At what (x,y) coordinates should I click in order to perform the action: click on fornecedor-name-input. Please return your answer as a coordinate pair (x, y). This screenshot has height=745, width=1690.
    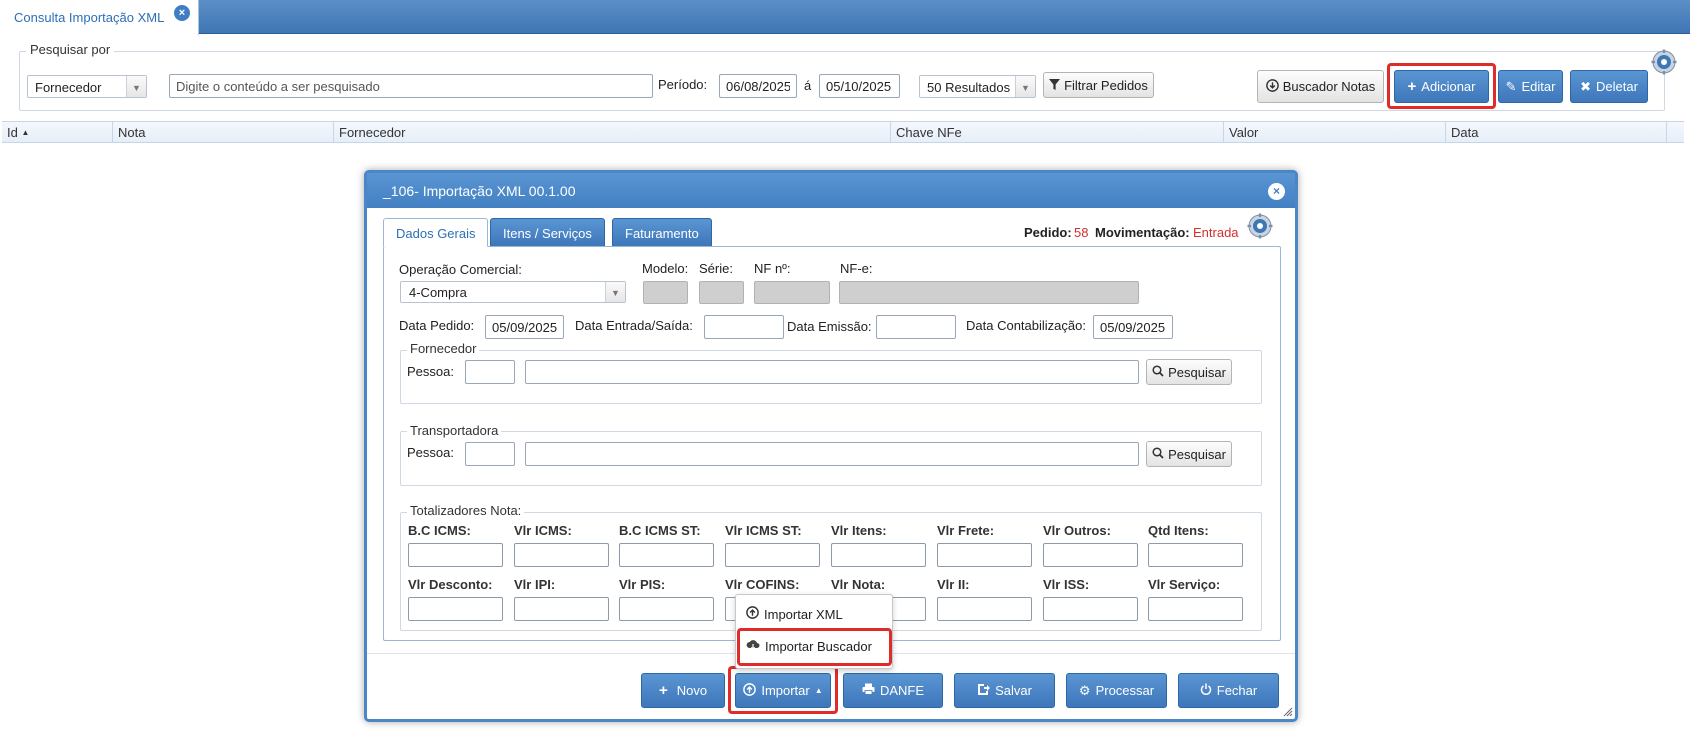
    Looking at the image, I should click on (832, 372).